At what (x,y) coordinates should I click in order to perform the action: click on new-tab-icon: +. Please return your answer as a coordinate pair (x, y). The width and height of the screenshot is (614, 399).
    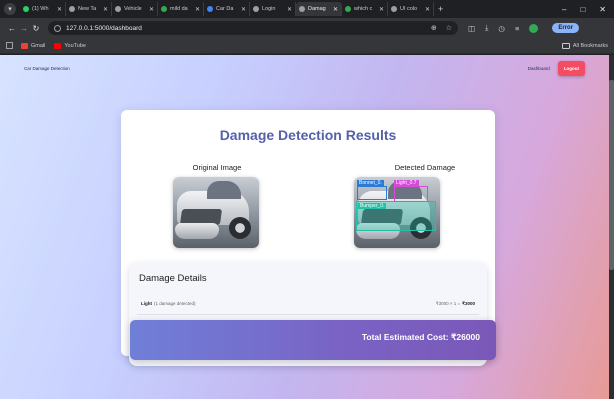
    Looking at the image, I should click on (440, 9).